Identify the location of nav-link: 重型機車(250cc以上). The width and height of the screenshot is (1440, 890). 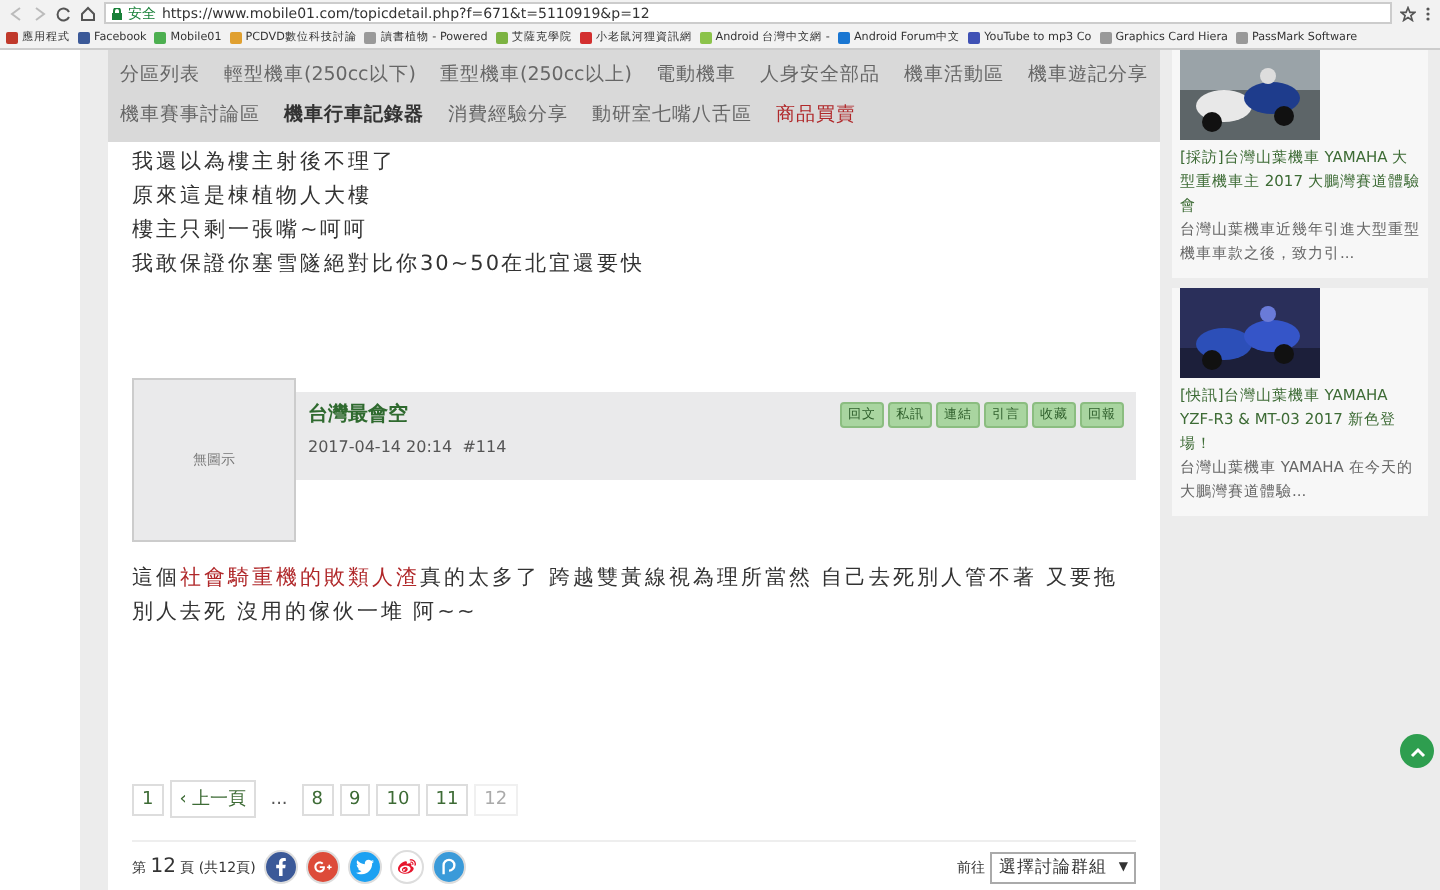
(536, 76).